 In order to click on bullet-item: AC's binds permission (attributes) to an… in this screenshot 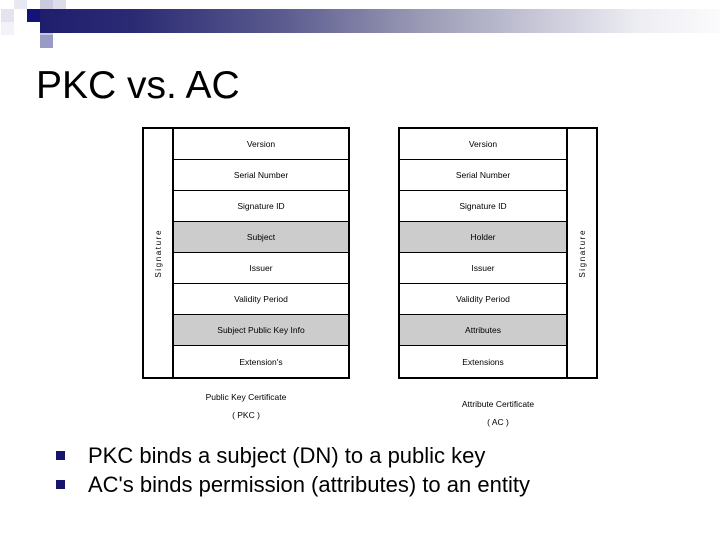, I will do `click(366, 484)`.